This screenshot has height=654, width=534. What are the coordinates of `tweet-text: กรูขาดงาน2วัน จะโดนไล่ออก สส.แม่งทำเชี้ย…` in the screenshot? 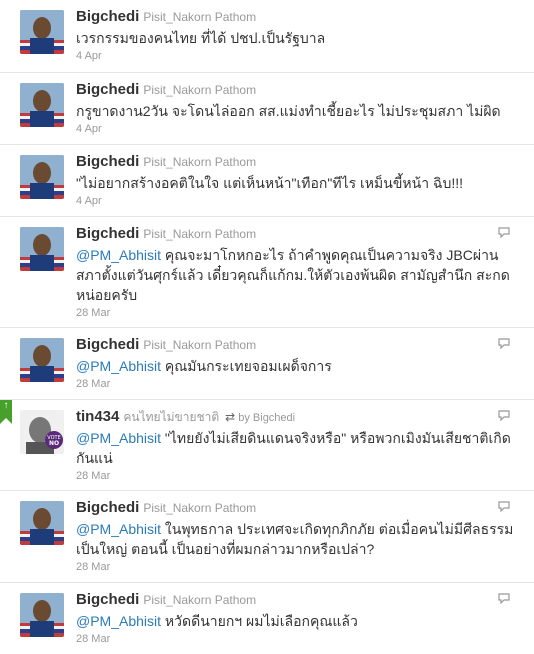 It's located at (300, 111).